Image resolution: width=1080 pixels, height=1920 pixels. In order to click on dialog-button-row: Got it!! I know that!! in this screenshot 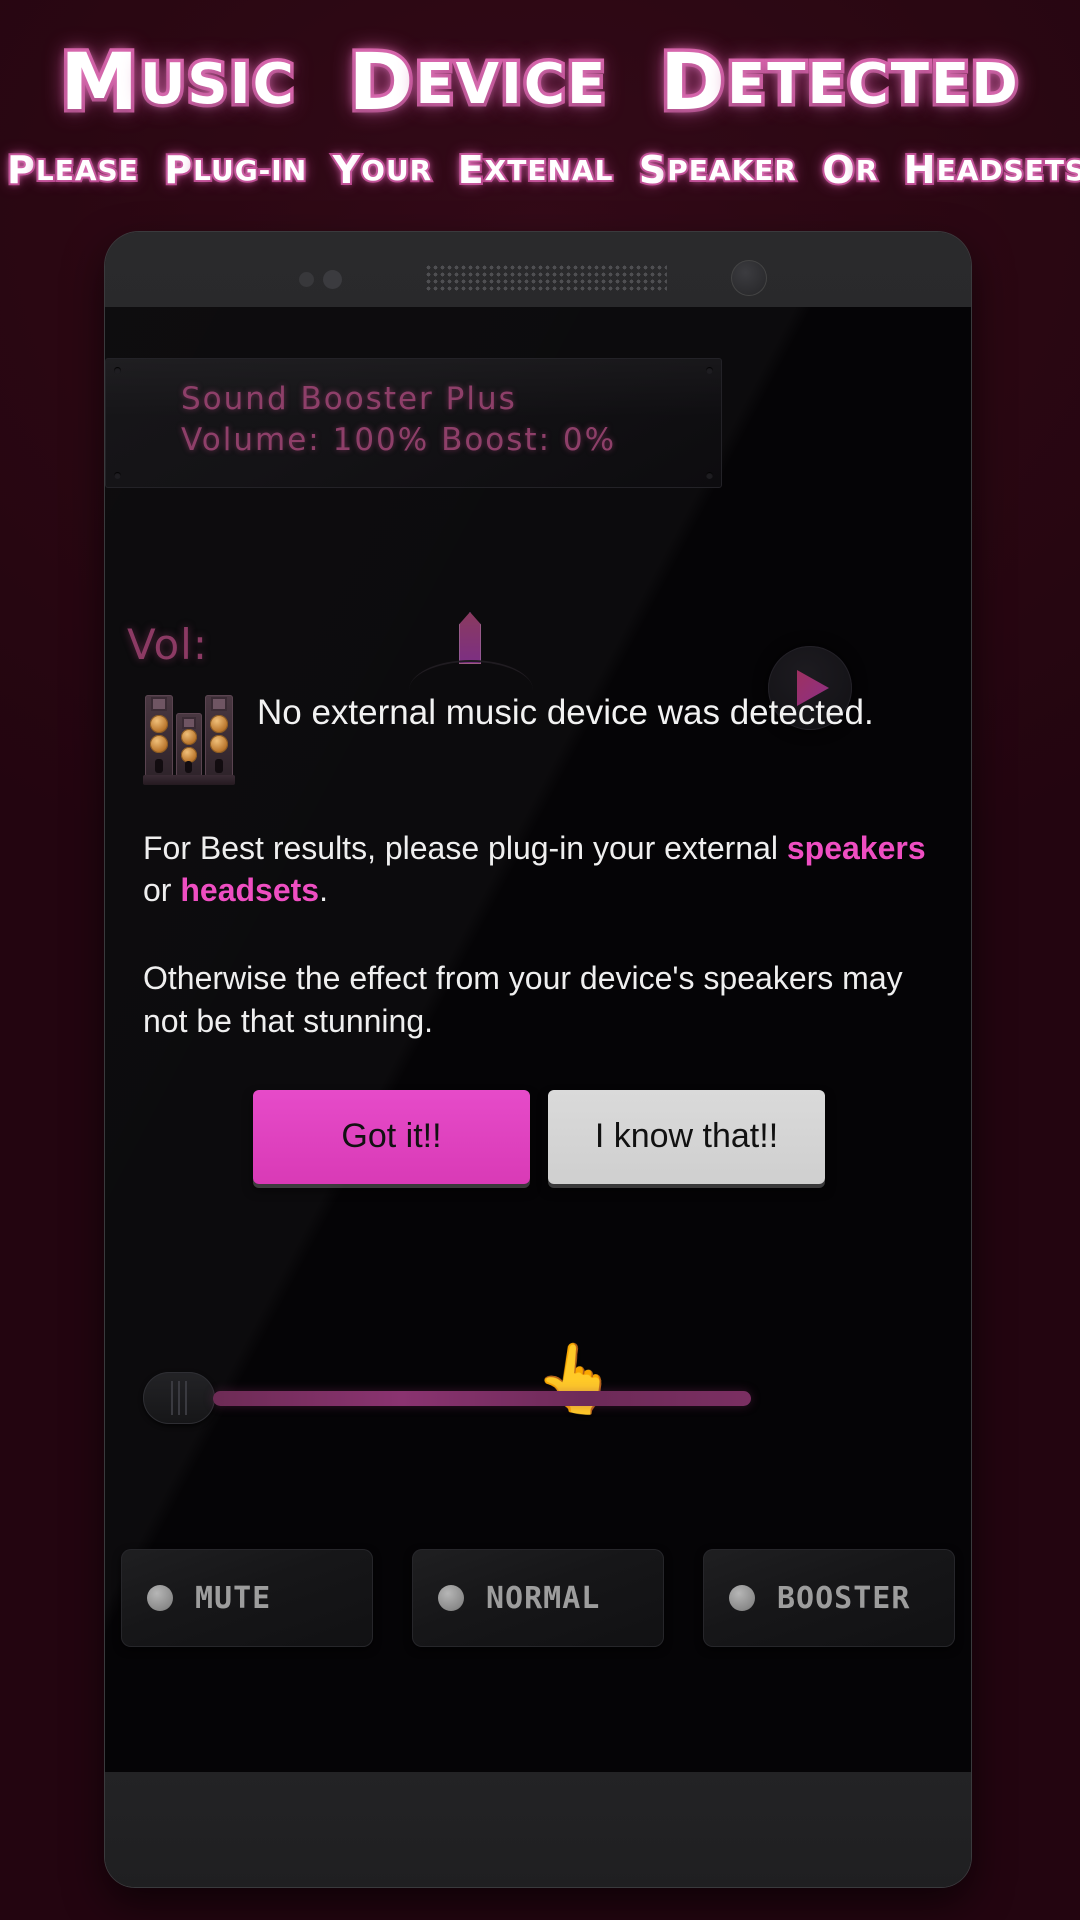, I will do `click(538, 1136)`.